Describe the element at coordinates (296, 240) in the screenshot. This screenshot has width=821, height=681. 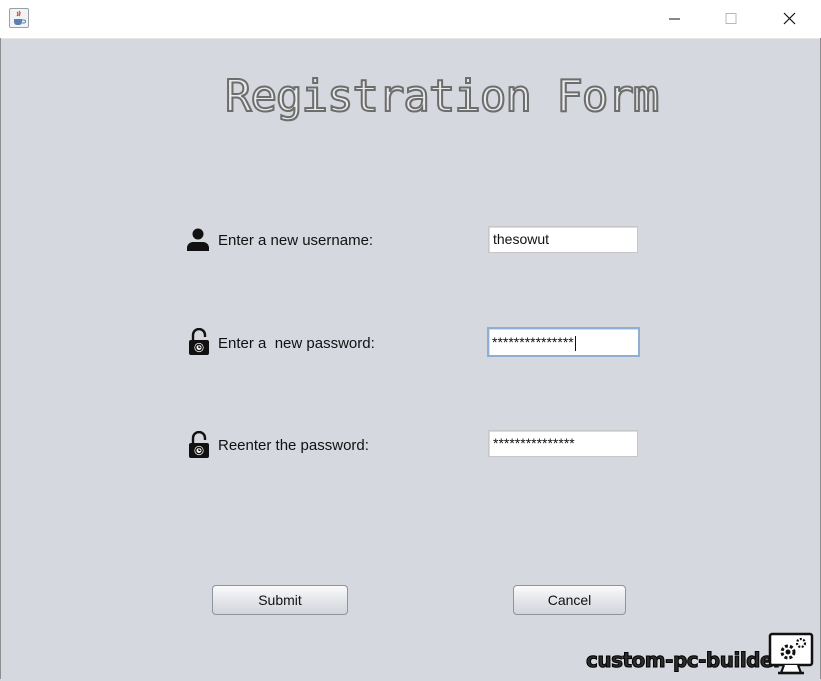
I see `username-label: Enter a new username:` at that location.